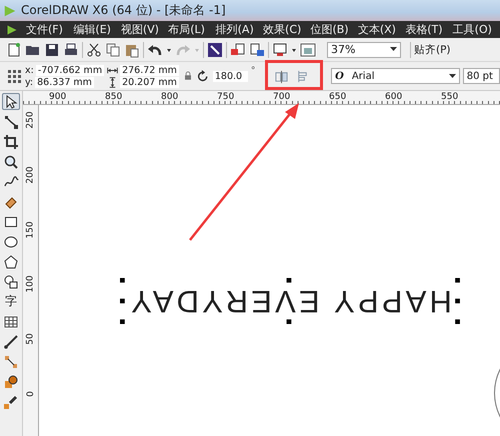  I want to click on ruler-label: 50, so click(31, 340).